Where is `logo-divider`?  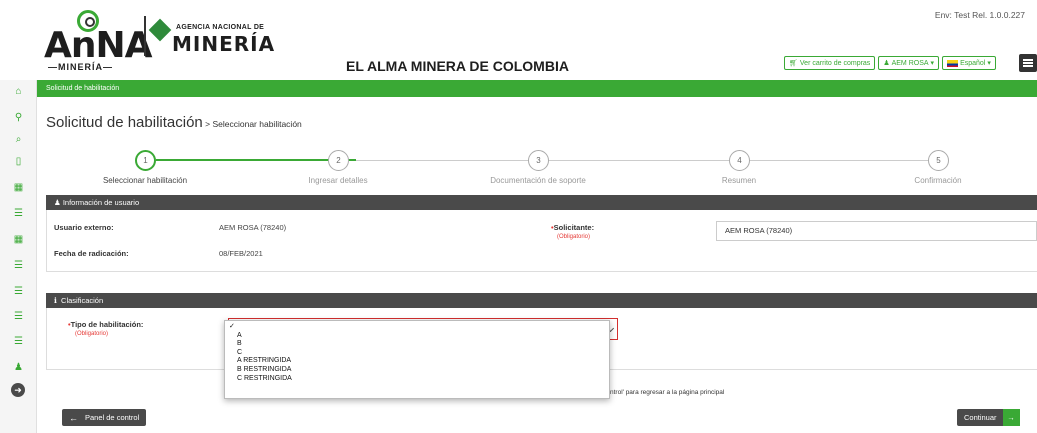
logo-divider is located at coordinates (145, 36).